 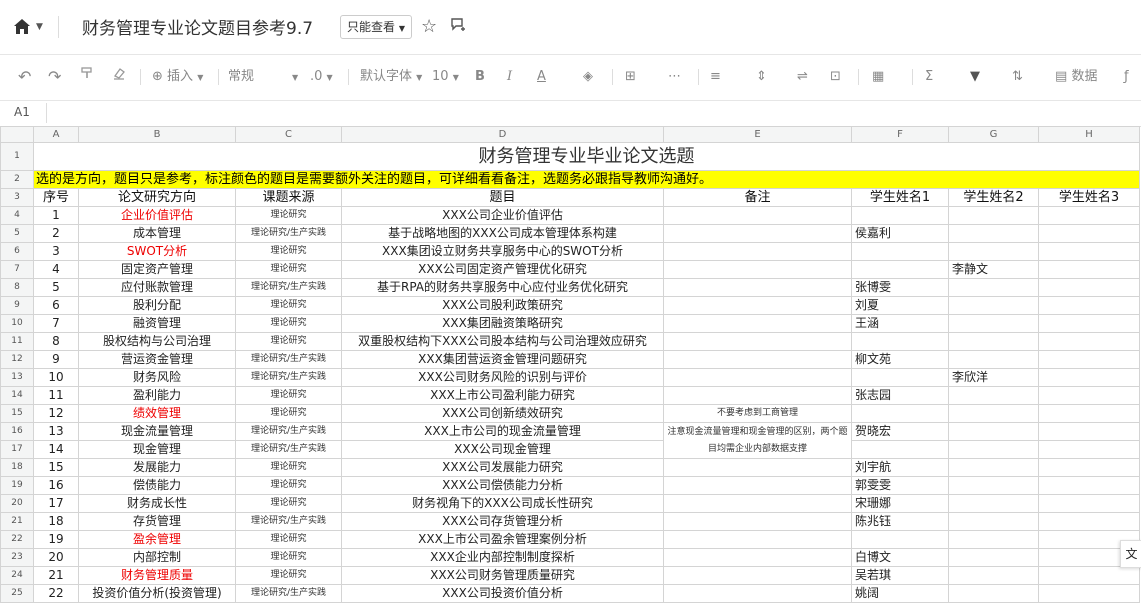 I want to click on student2-cell: 李欣洋, so click(x=993, y=377).